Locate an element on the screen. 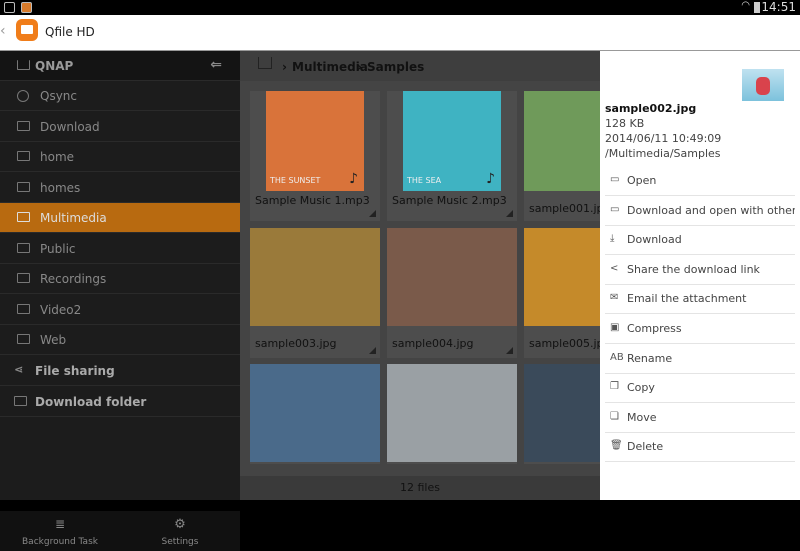 This screenshot has height=551, width=800. sidebar-download-folder: Download folder is located at coordinates (120, 402).